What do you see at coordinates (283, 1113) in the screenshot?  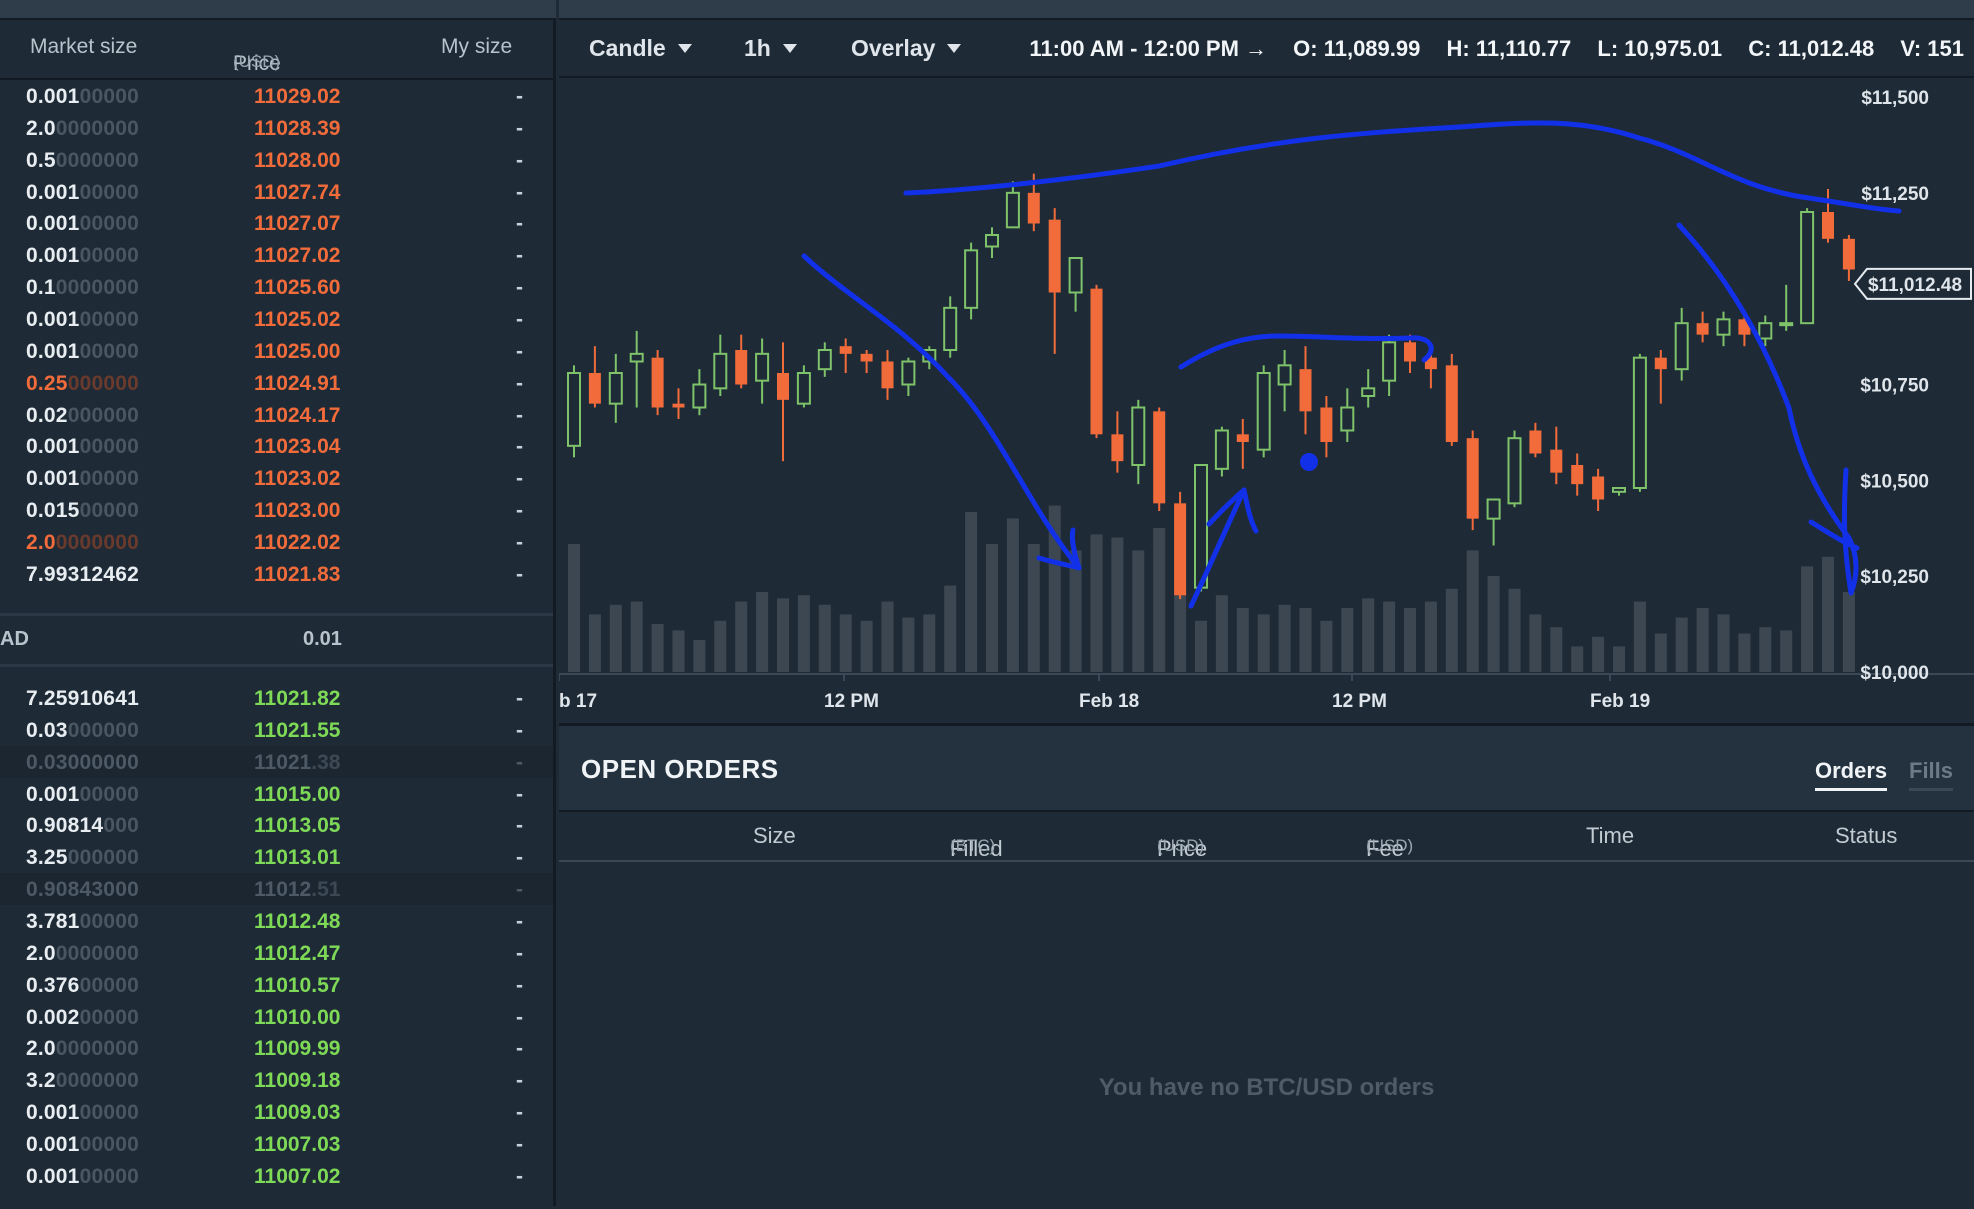 I see `price-integer: 11009` at bounding box center [283, 1113].